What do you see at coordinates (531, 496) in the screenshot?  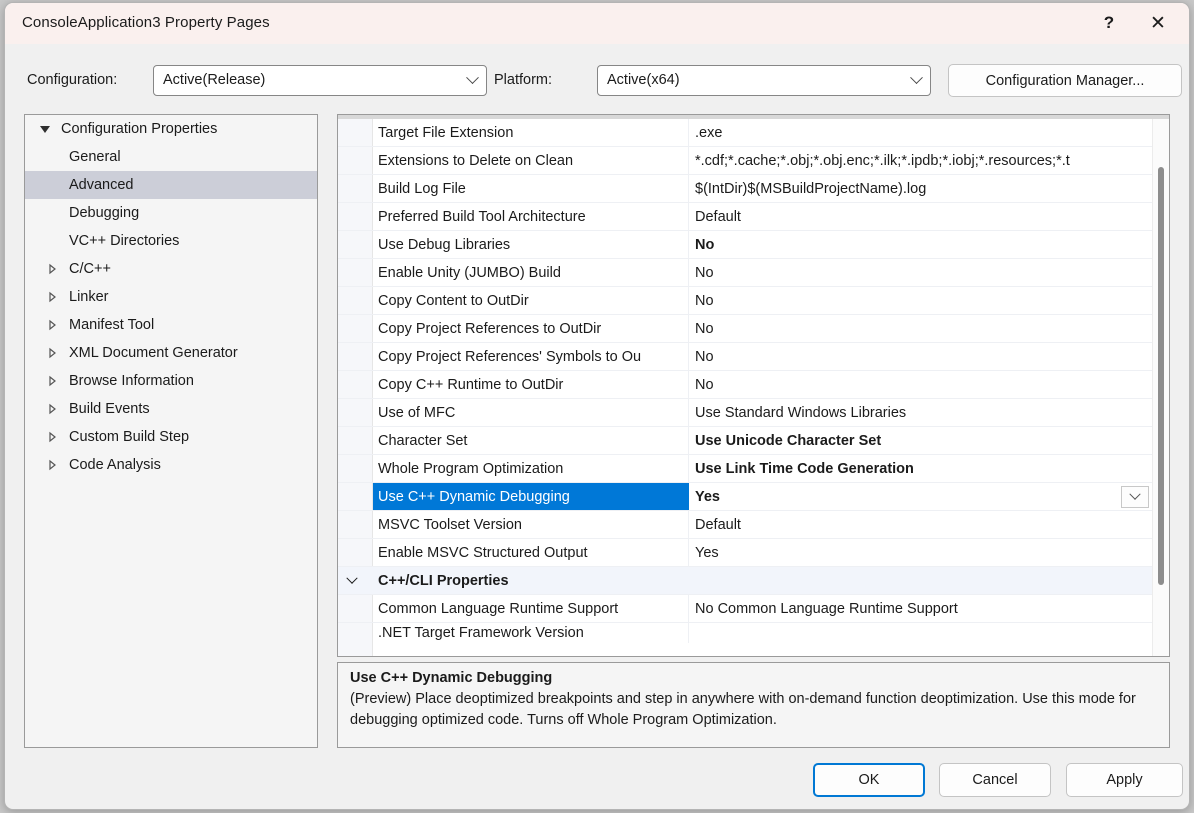 I see `property-name: Use C++ Dynamic Debugging` at bounding box center [531, 496].